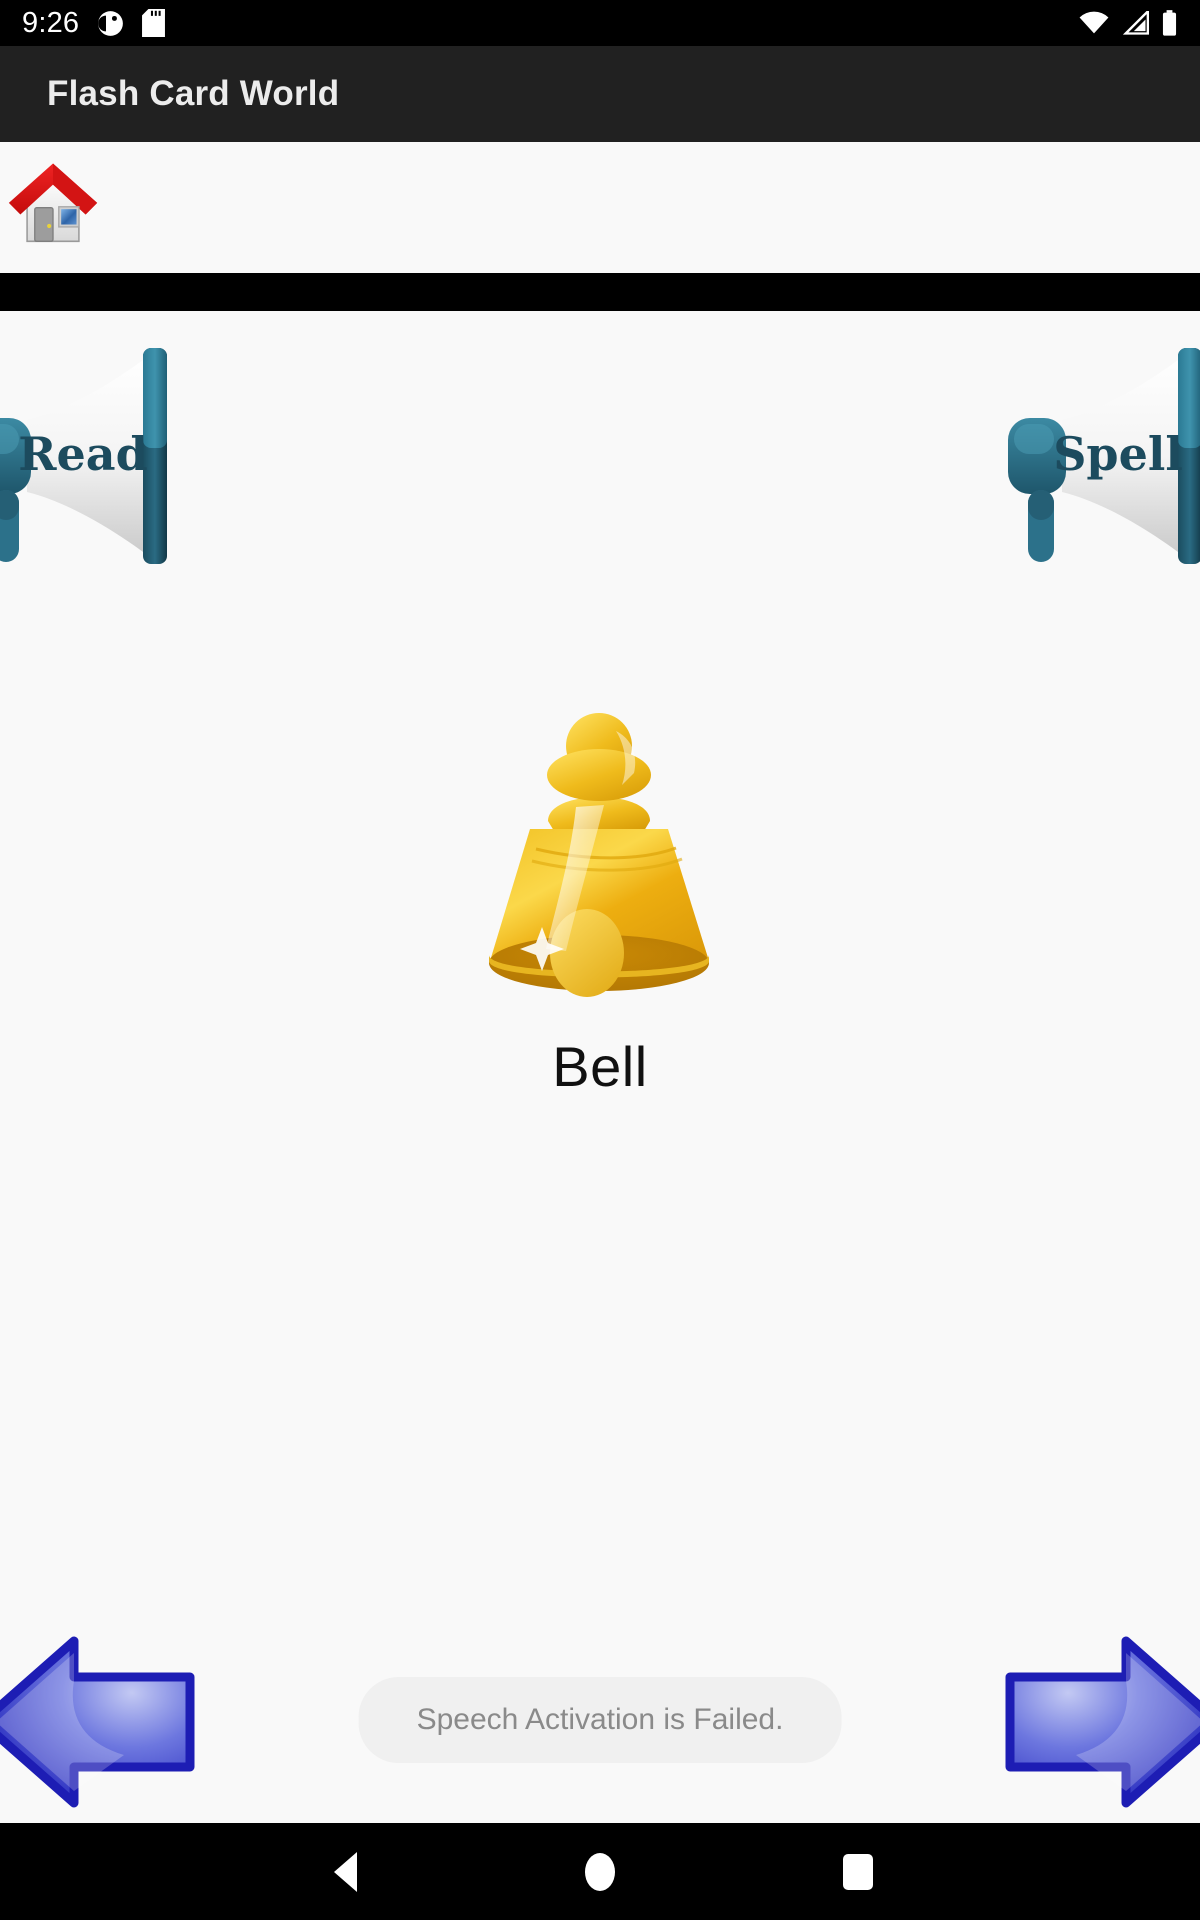 The image size is (1200, 1920). I want to click on bell-icon, so click(600, 861).